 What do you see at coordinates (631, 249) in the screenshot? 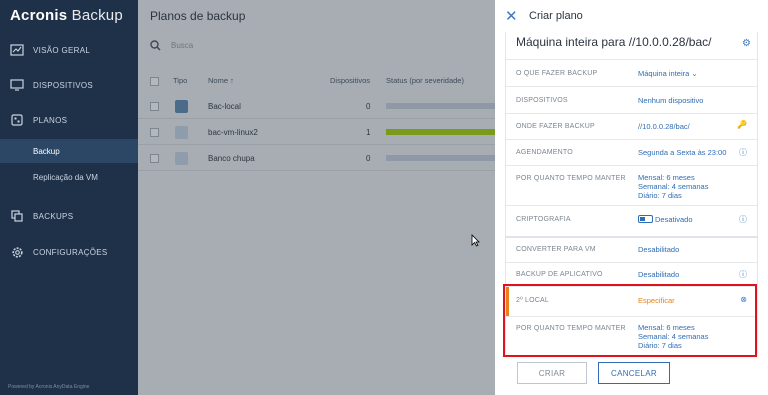
I see `row-converter-vm: CONVERTER PARA VM Desabilitado` at bounding box center [631, 249].